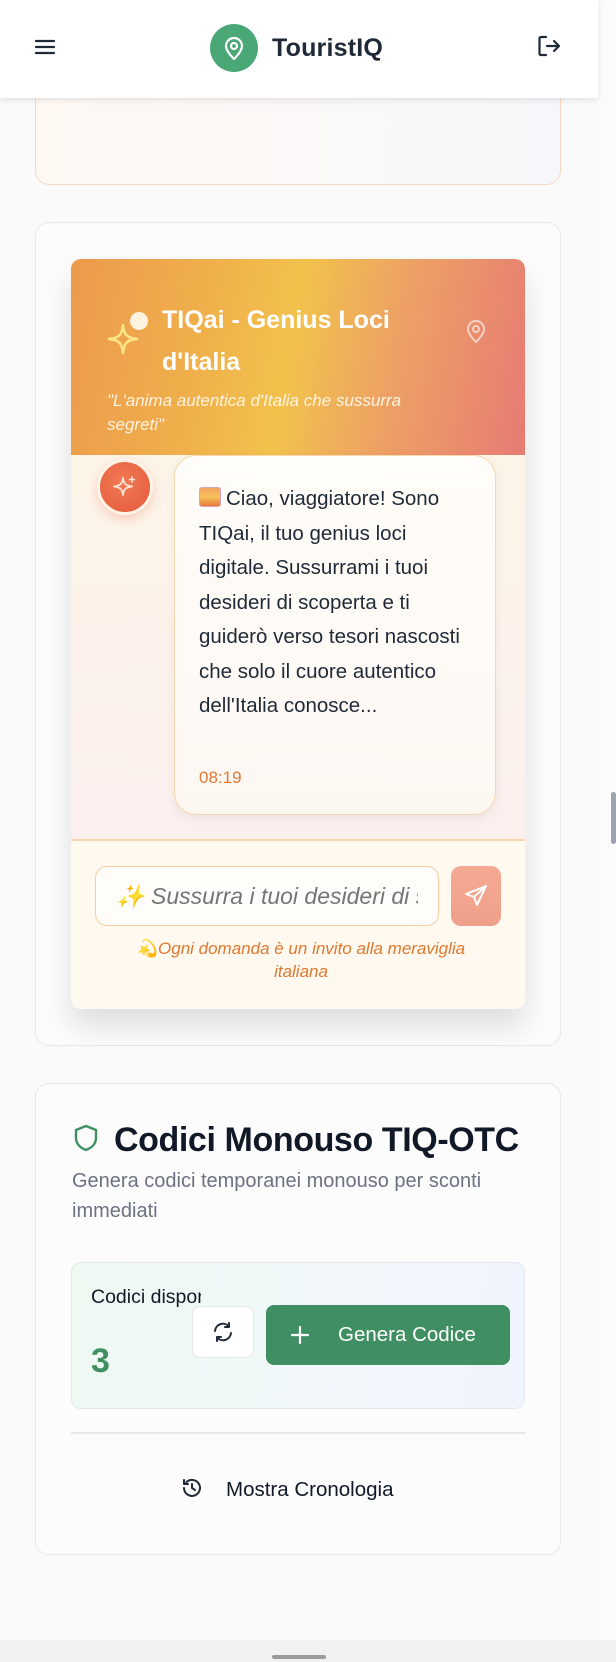 The image size is (616, 1662). I want to click on available-codes-count: 3, so click(100, 1361).